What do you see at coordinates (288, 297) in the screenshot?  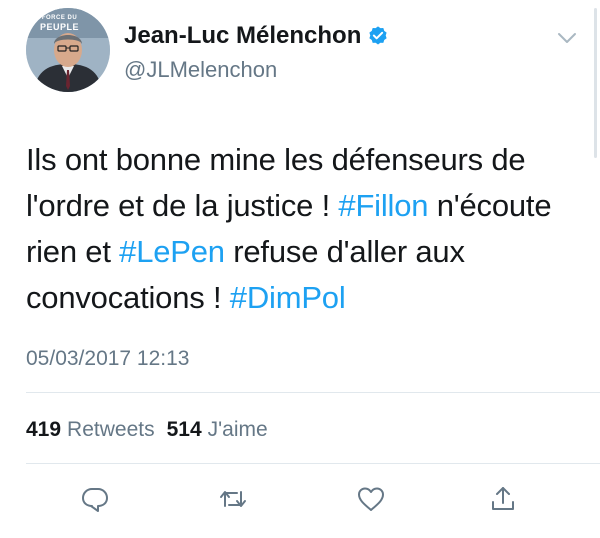 I see `hashtag-link: #DimPol` at bounding box center [288, 297].